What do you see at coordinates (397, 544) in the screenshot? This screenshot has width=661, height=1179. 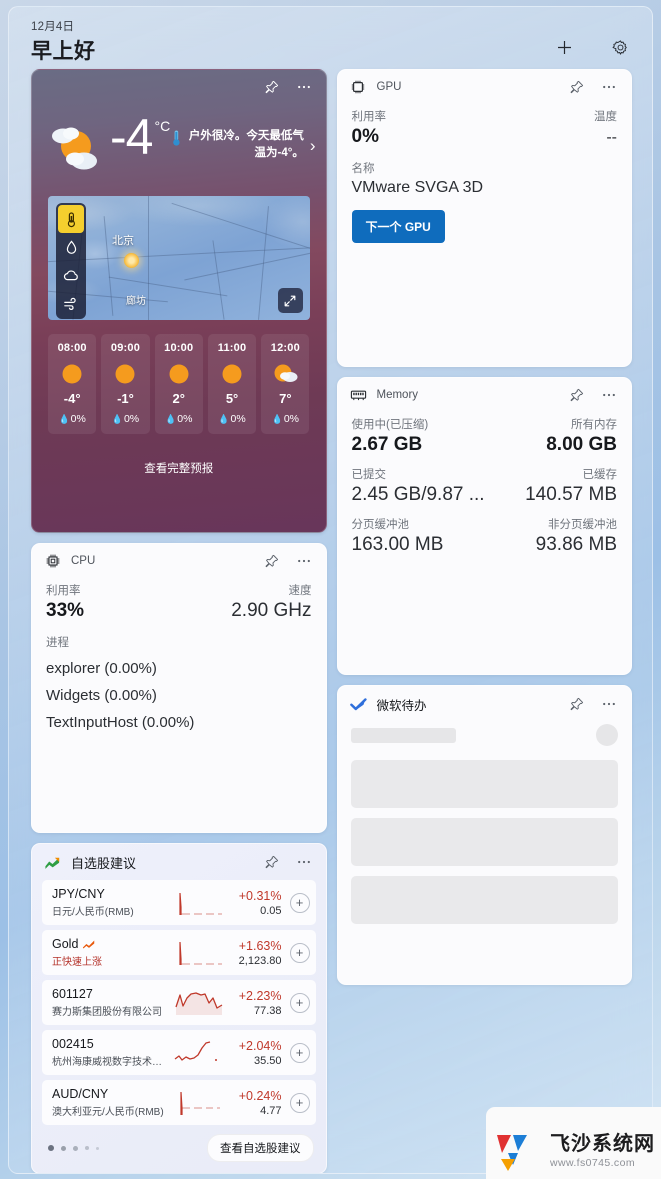 I see `memory-pagedpool-value: 163.00 MB` at bounding box center [397, 544].